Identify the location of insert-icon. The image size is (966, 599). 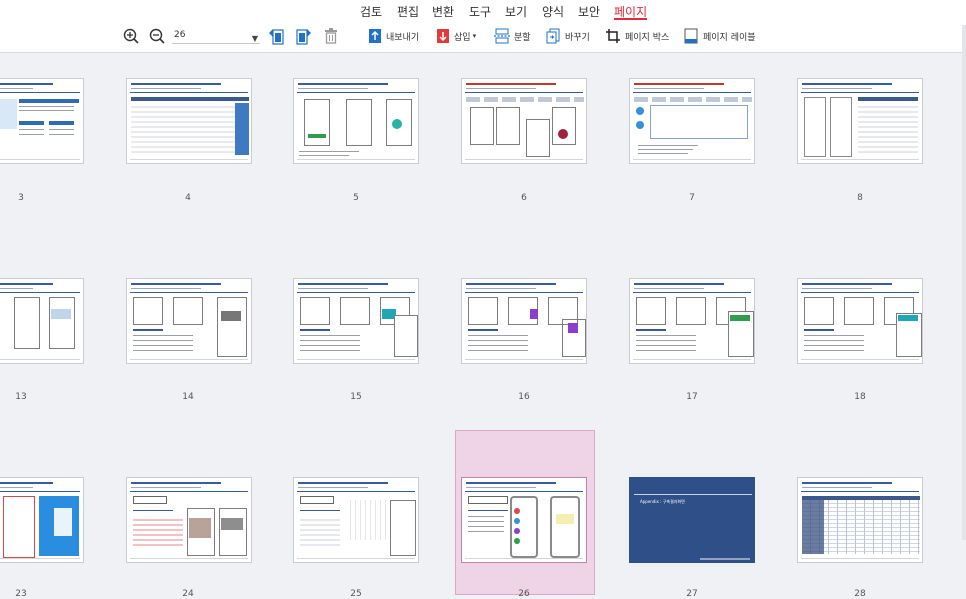
(443, 36).